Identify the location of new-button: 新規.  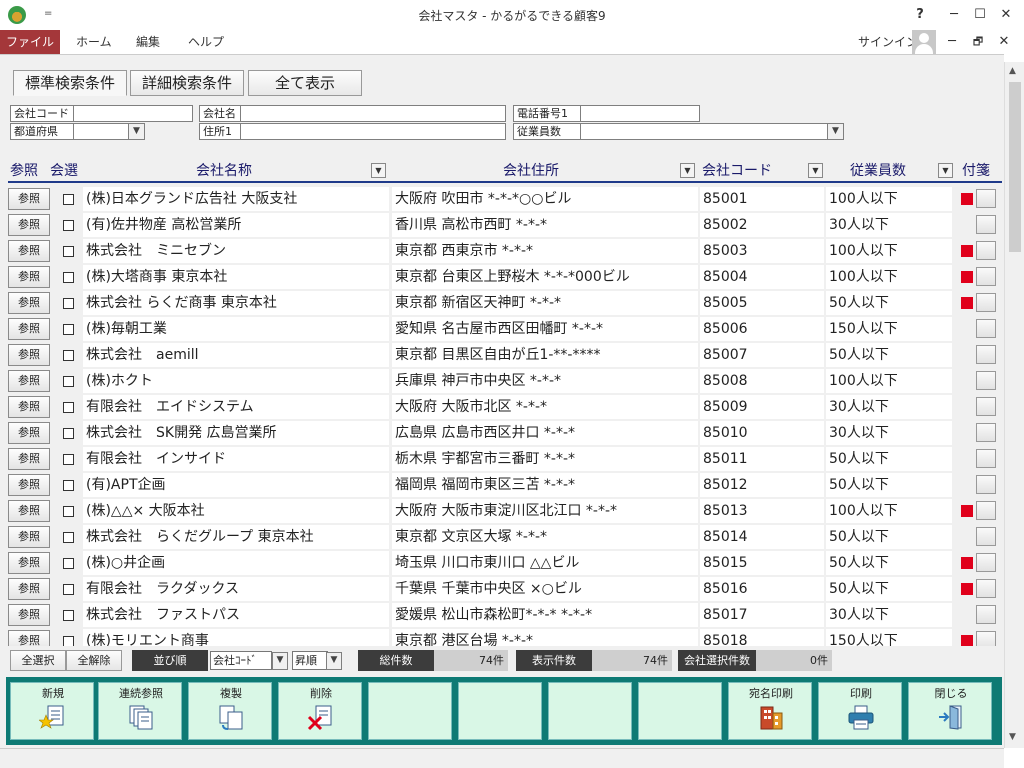
(52, 711).